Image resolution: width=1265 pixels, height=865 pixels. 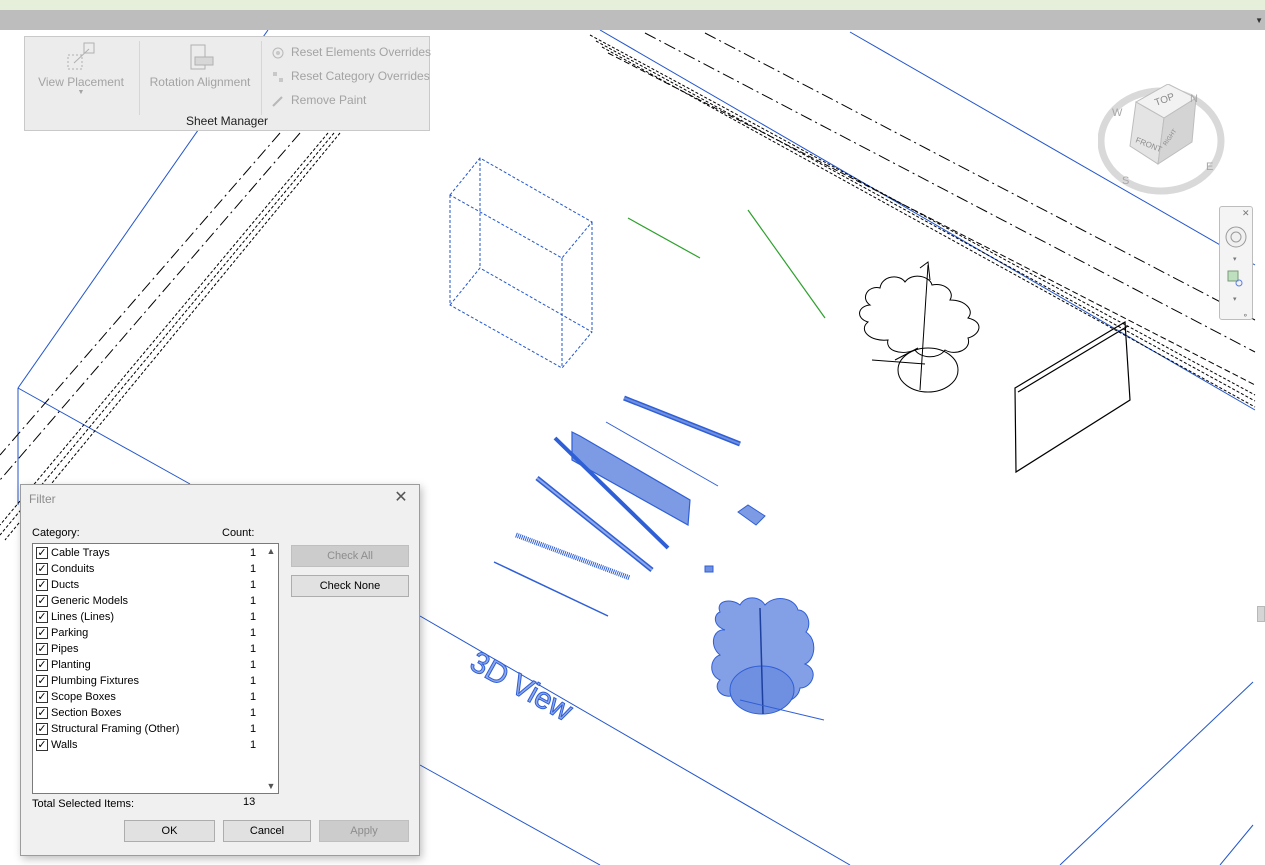 I want to click on dialog-title: Filter, so click(x=42, y=499).